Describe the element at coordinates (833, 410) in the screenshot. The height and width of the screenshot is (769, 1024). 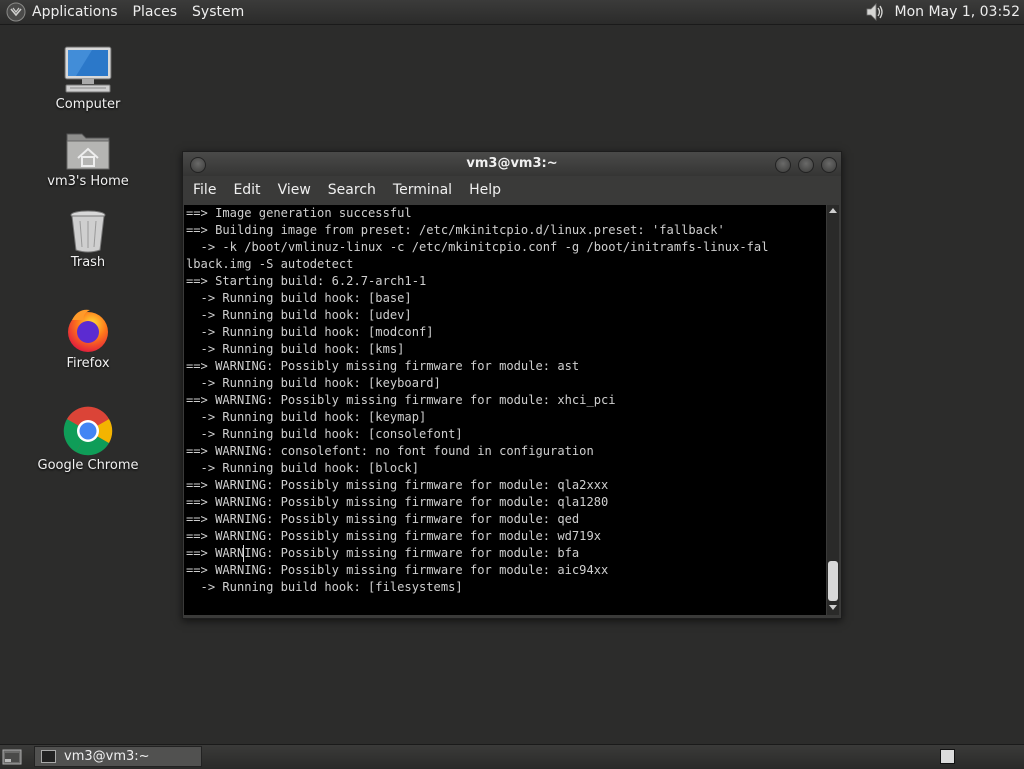
I see `terminal-scrollbar` at that location.